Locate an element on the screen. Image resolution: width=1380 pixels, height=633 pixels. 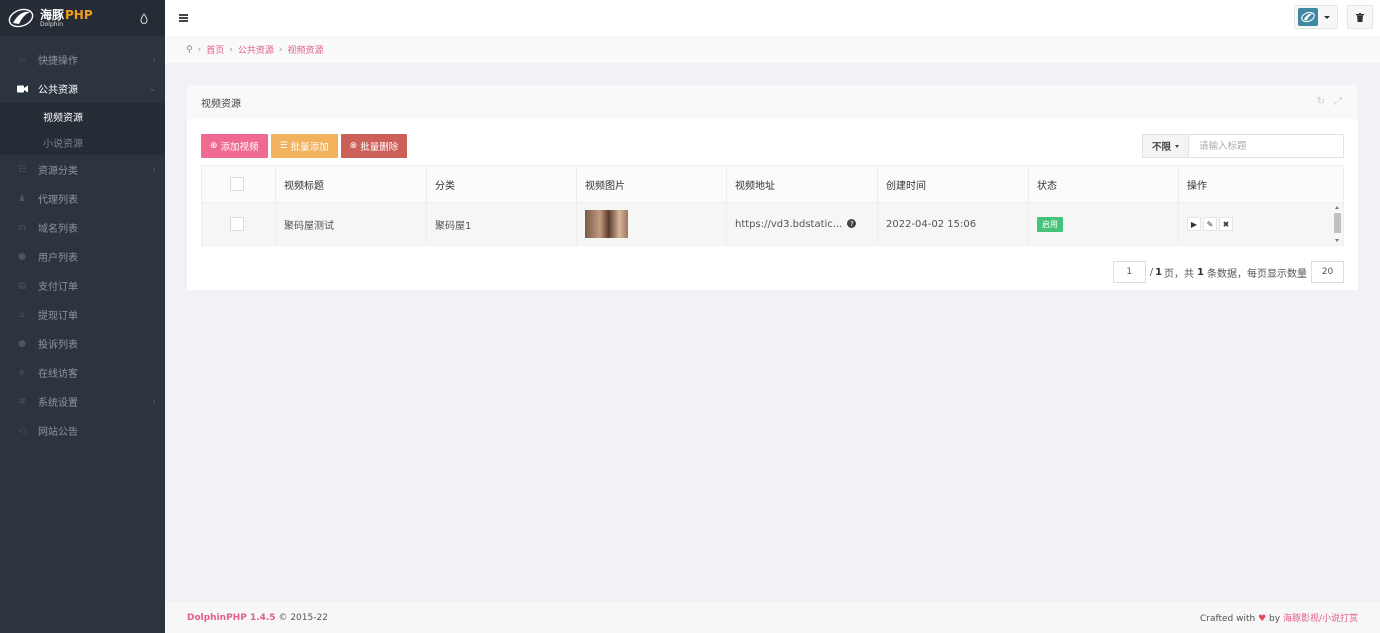
search-filter-select: 不限 is located at coordinates (1166, 146).